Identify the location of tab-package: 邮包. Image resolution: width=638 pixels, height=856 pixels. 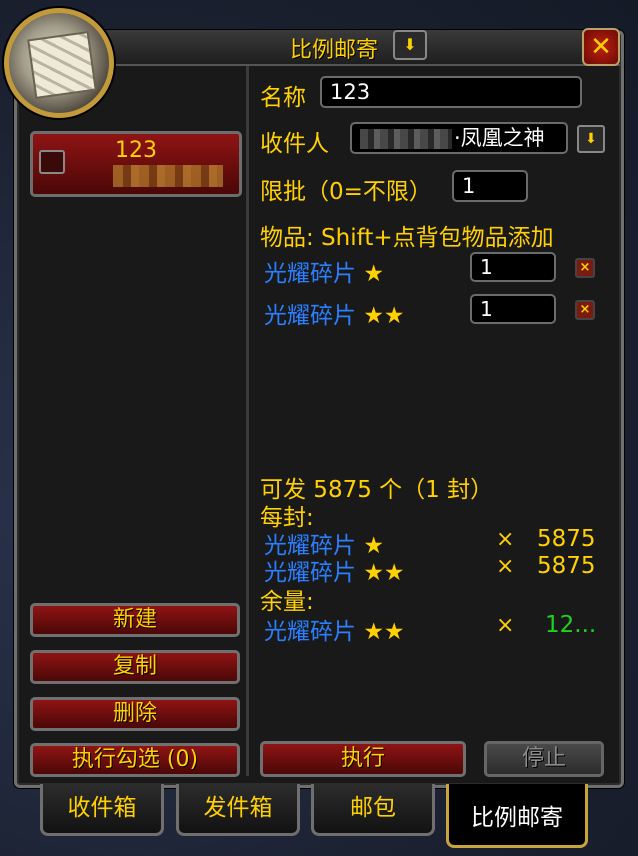
(373, 810).